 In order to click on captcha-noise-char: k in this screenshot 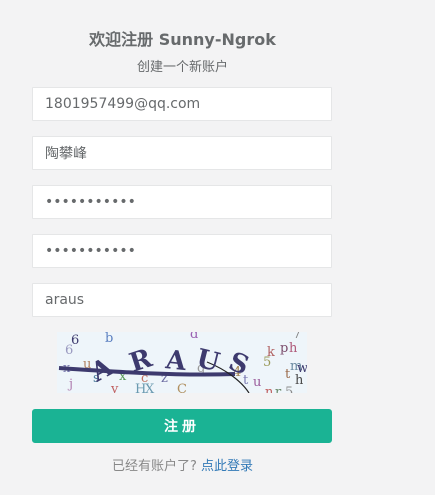, I will do `click(271, 352)`.